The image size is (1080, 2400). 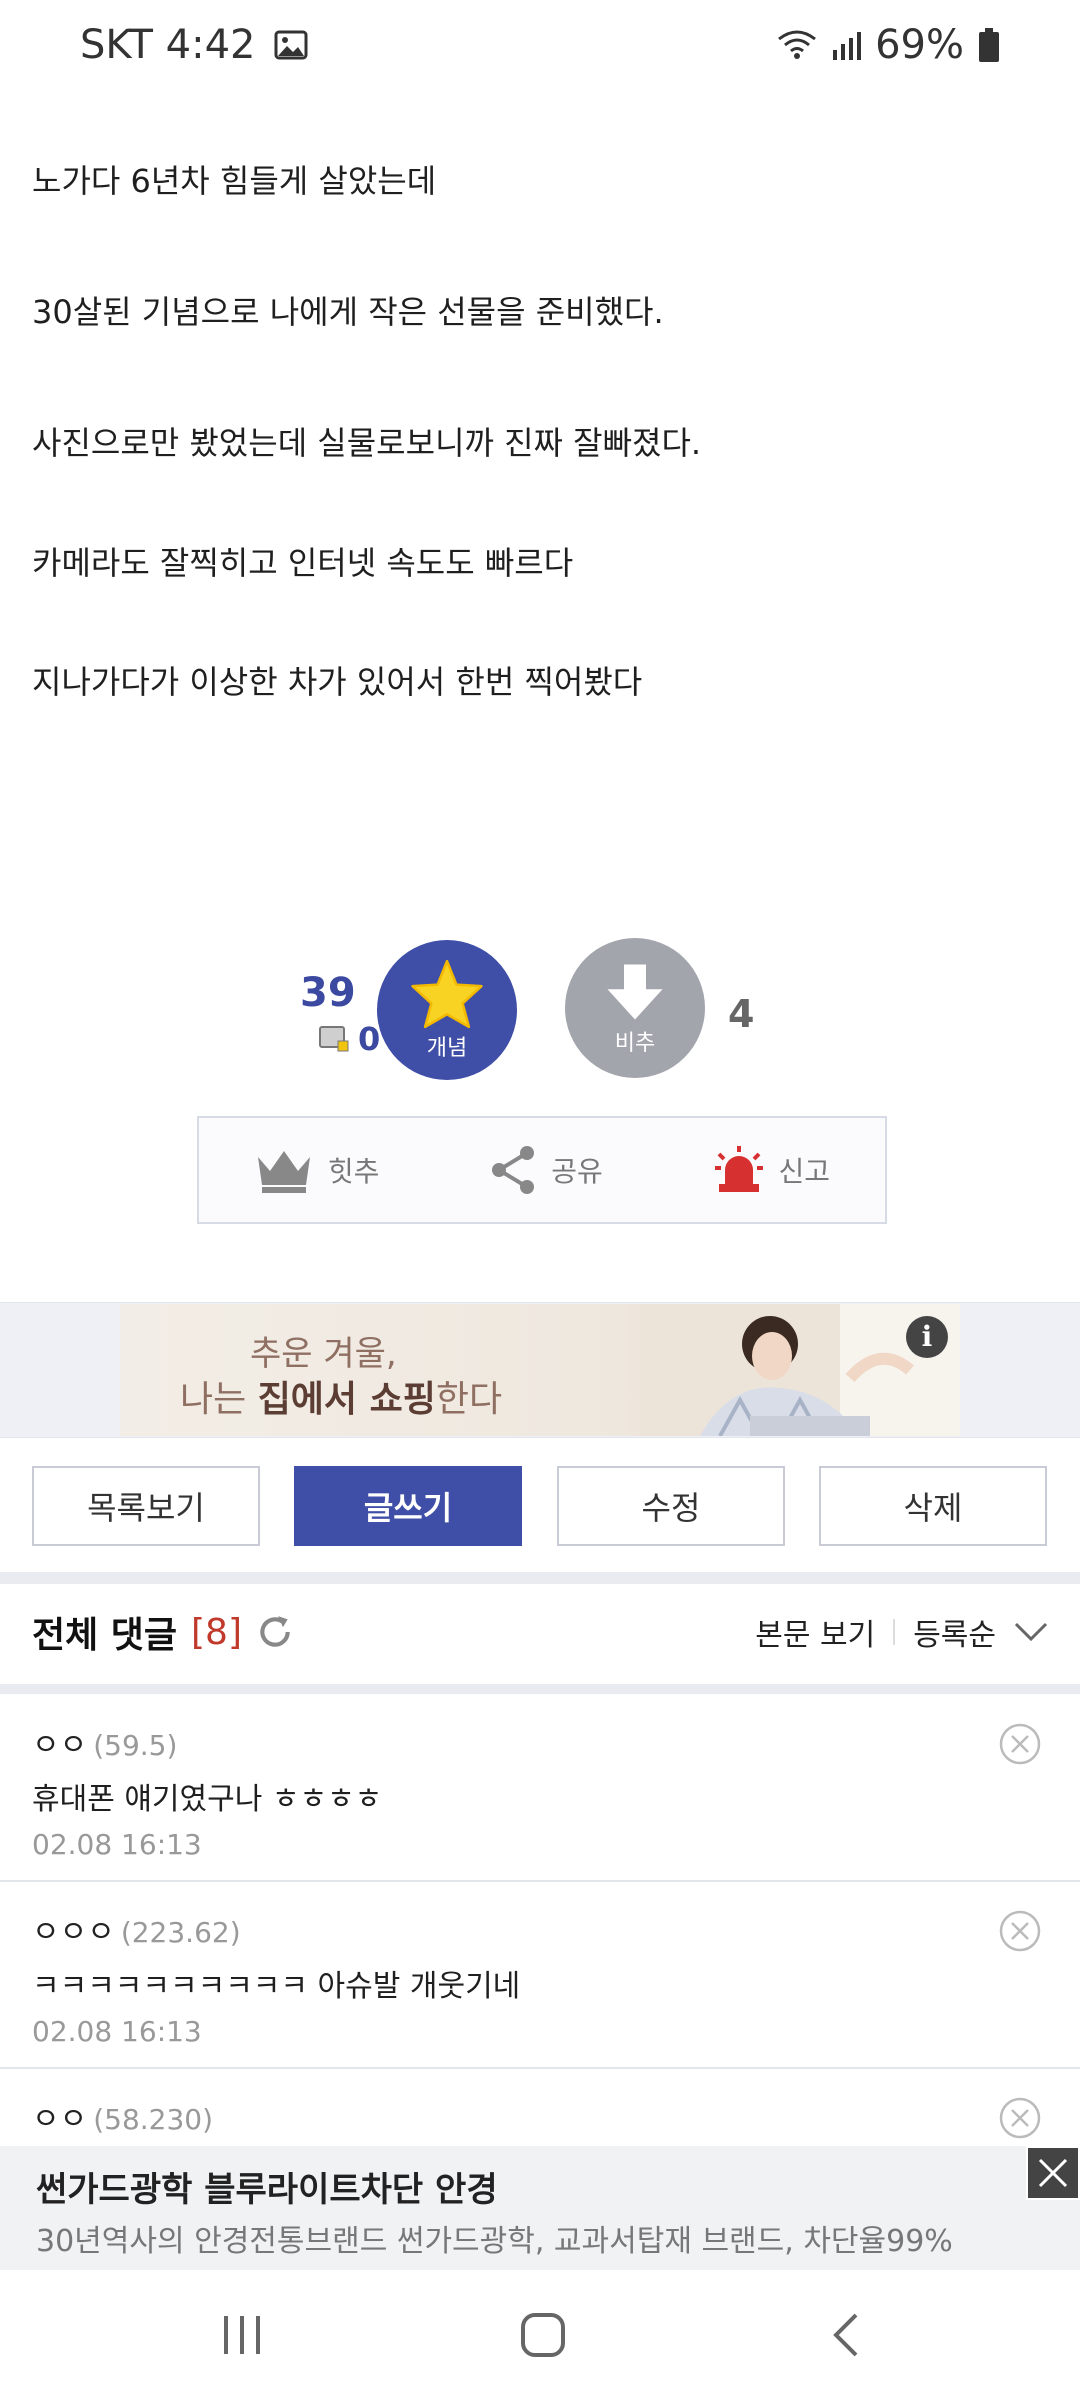 I want to click on wifi-icon, so click(x=797, y=44).